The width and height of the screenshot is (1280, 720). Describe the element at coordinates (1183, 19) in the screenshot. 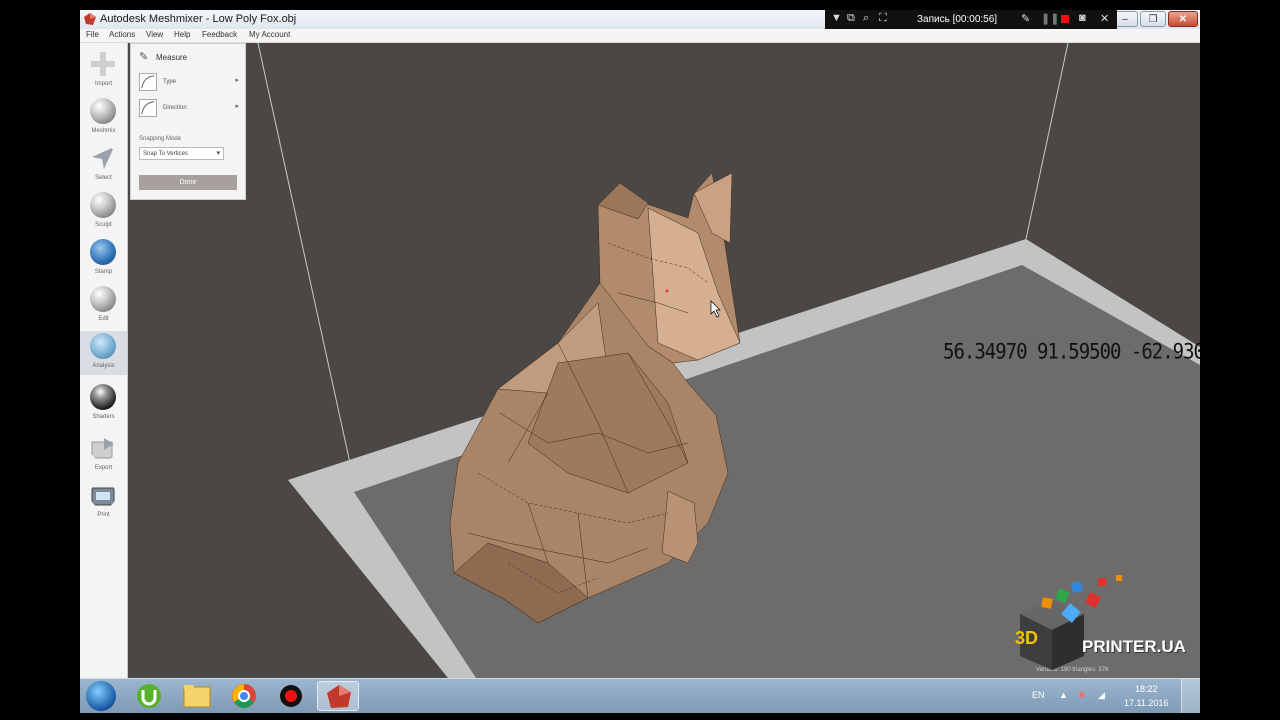

I see `close-button: ✕` at that location.